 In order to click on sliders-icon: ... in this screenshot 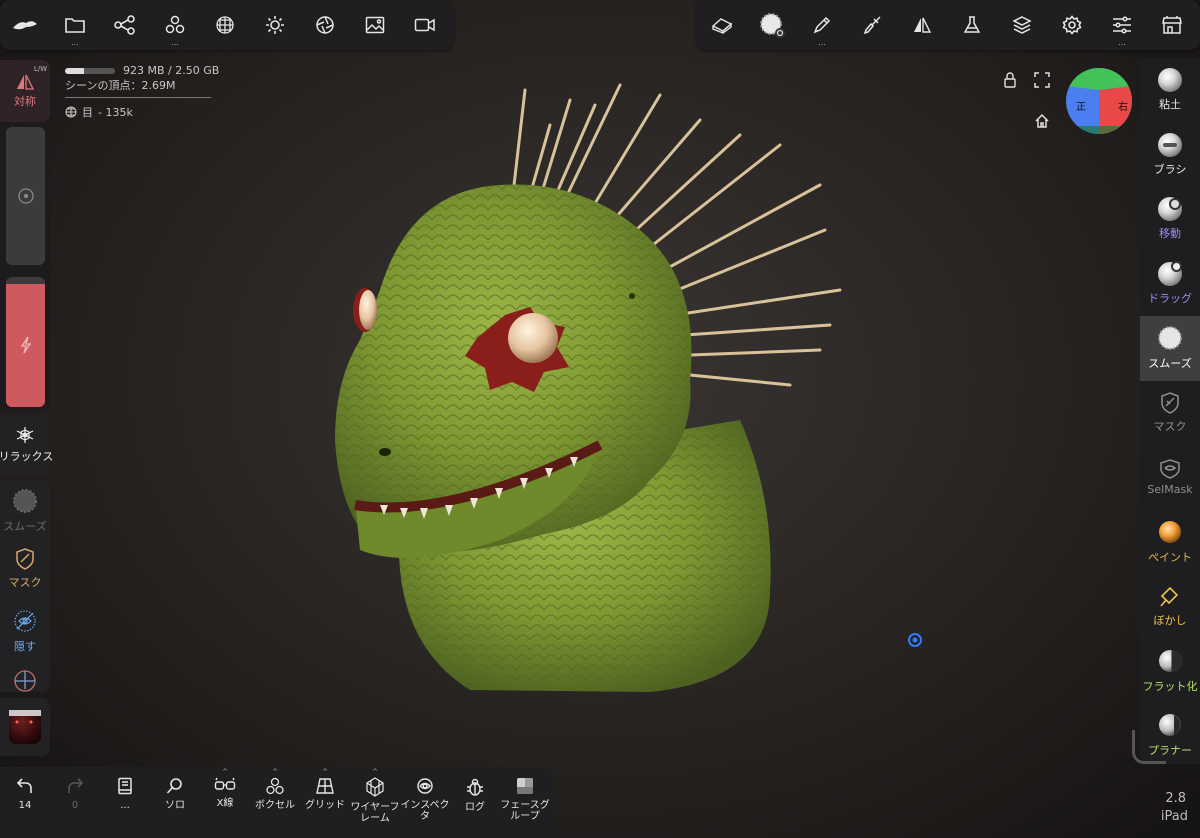, I will do `click(1122, 25)`.